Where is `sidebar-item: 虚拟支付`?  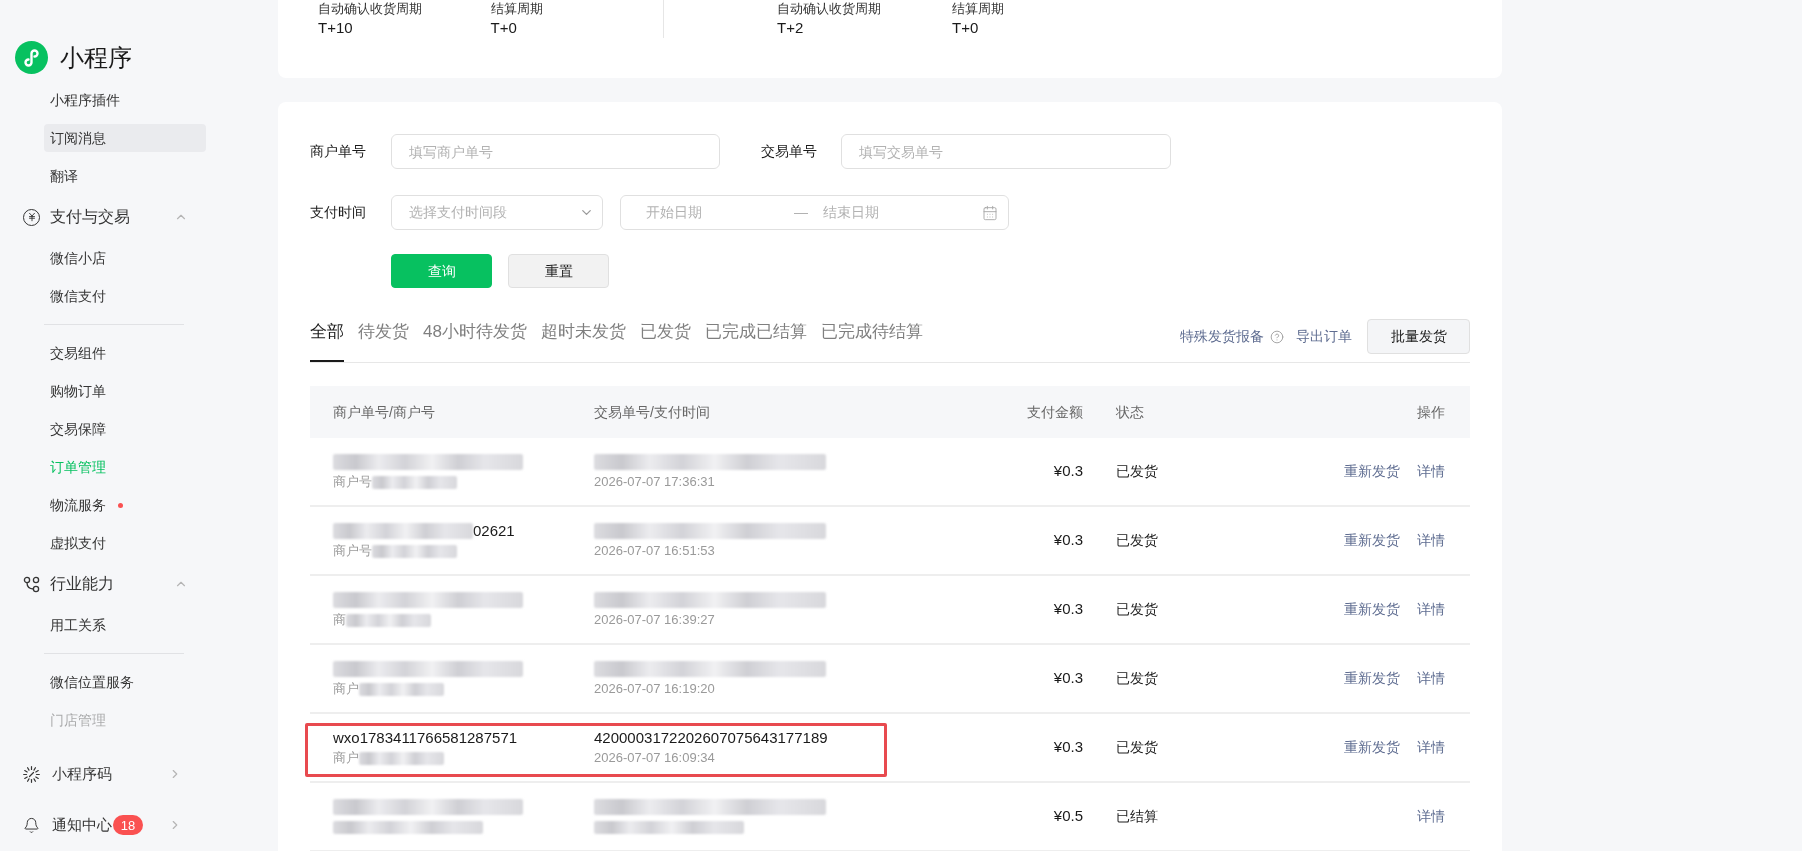 sidebar-item: 虚拟支付 is located at coordinates (125, 543).